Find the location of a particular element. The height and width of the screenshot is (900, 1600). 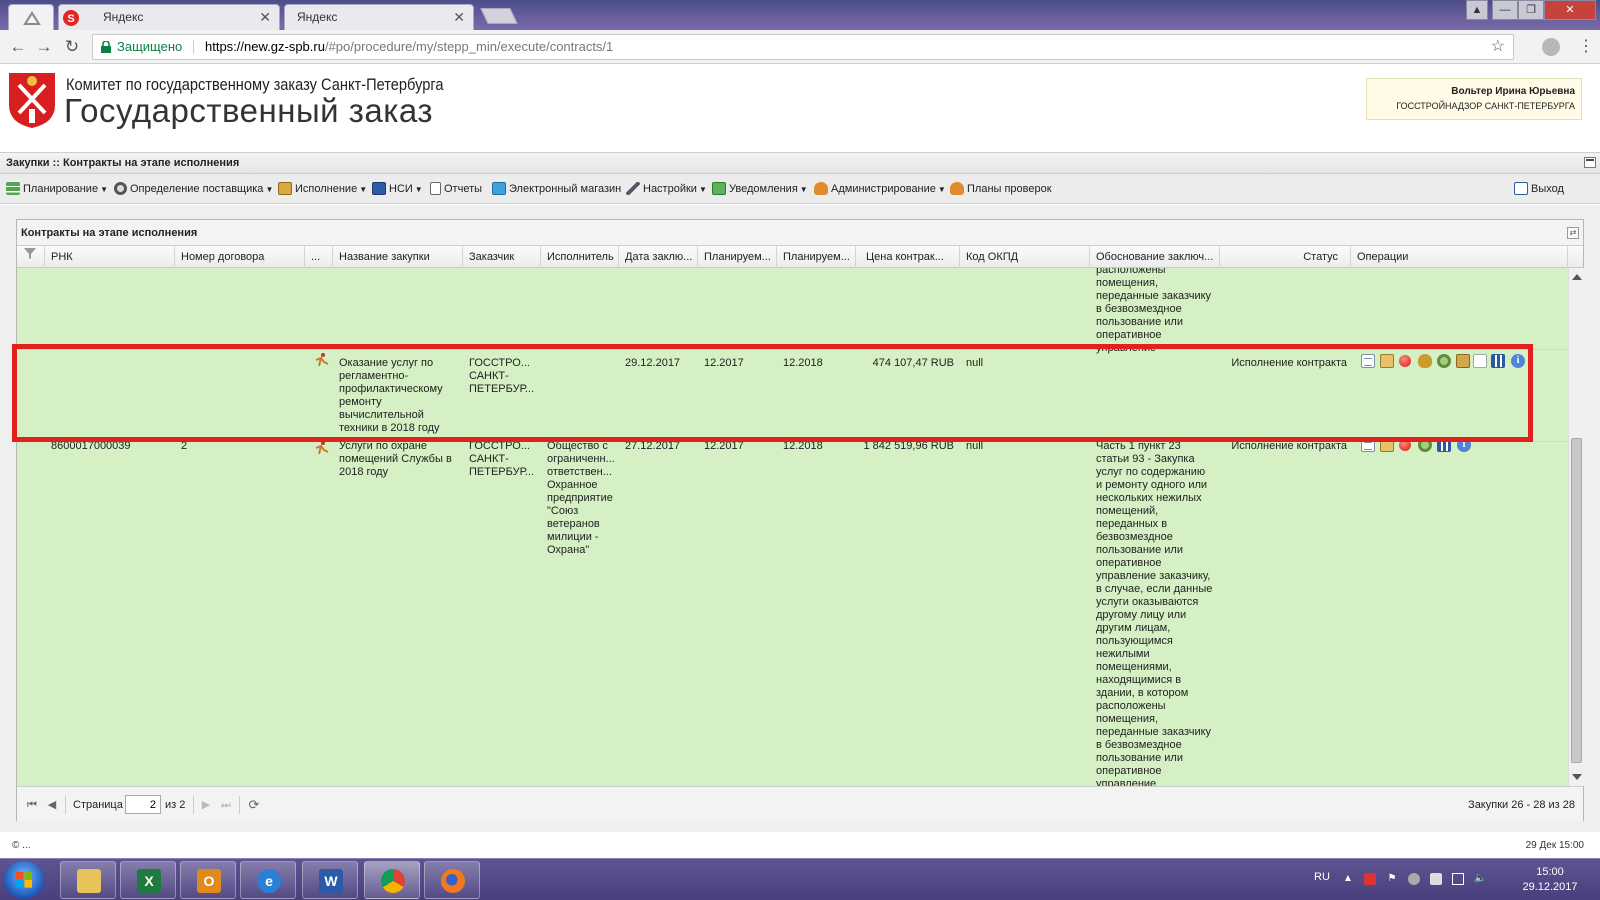

page-number-input is located at coordinates (143, 804).